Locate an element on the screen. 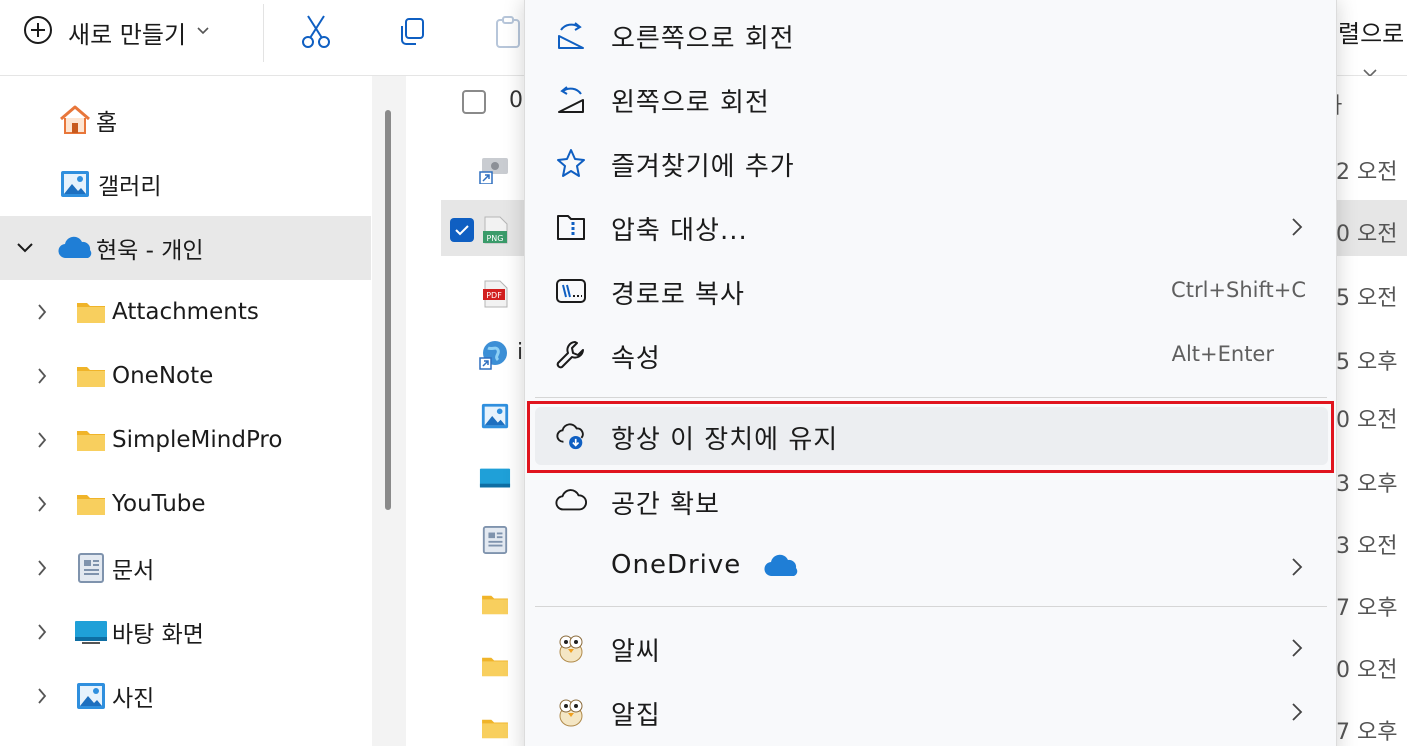 This screenshot has width=1407, height=746. menu-item-properties: 속성 Alt+Enter is located at coordinates (931, 355).